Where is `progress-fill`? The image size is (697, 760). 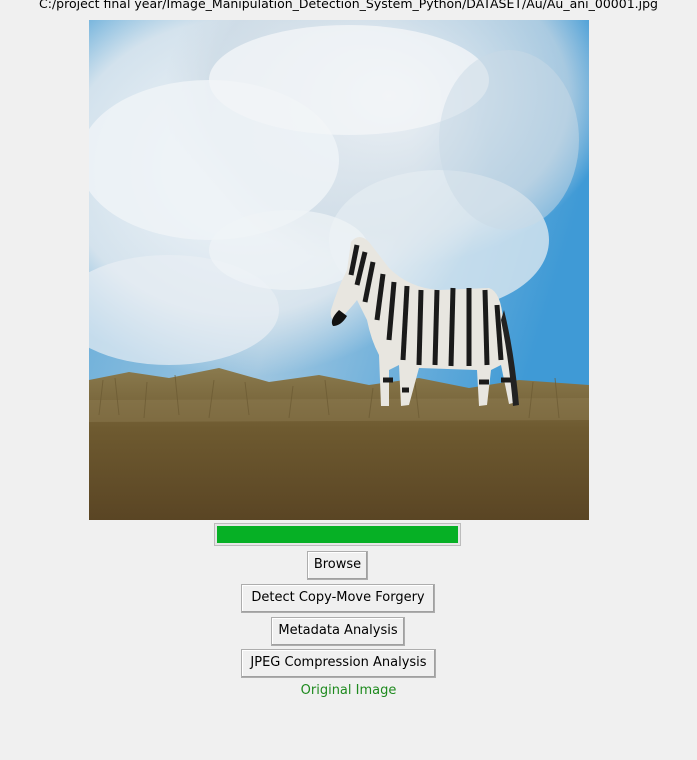
progress-fill is located at coordinates (337, 534).